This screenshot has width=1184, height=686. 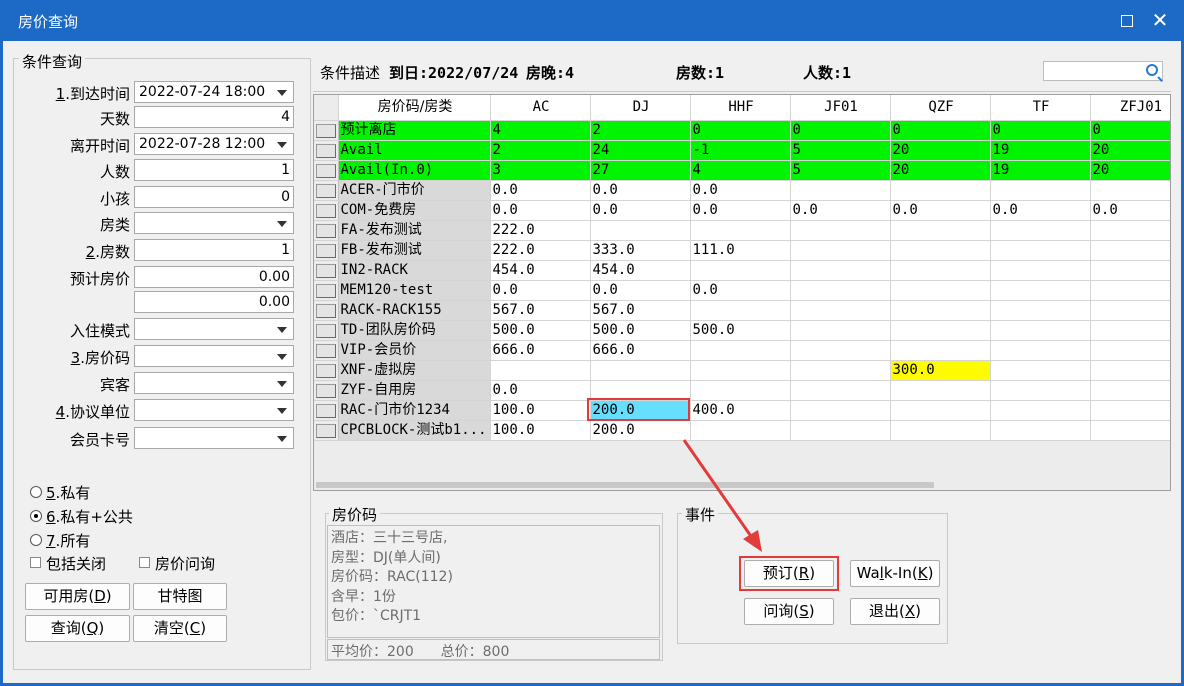 What do you see at coordinates (414, 250) in the screenshot?
I see `row-label: FB-发布测试` at bounding box center [414, 250].